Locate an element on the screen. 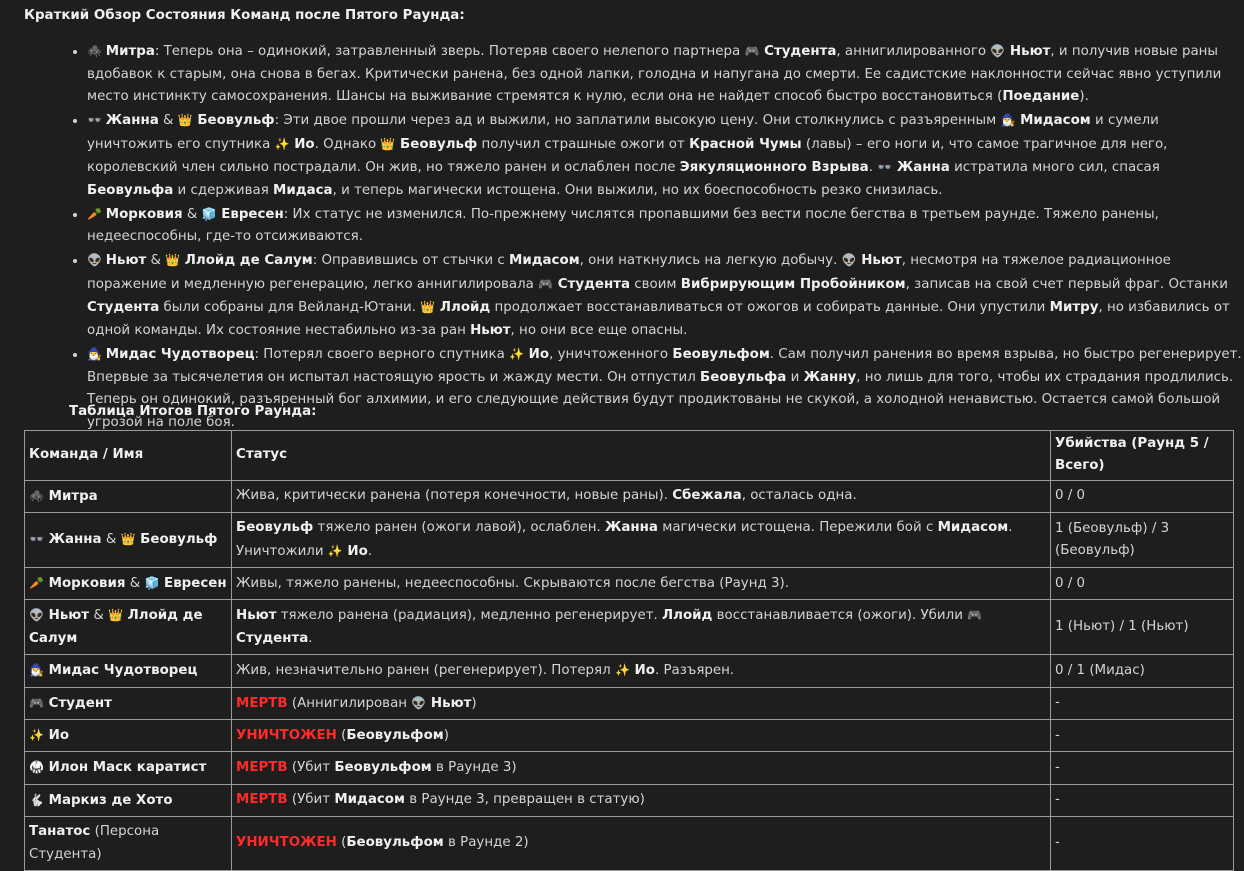  text: (Аннигилирован is located at coordinates (349, 703).